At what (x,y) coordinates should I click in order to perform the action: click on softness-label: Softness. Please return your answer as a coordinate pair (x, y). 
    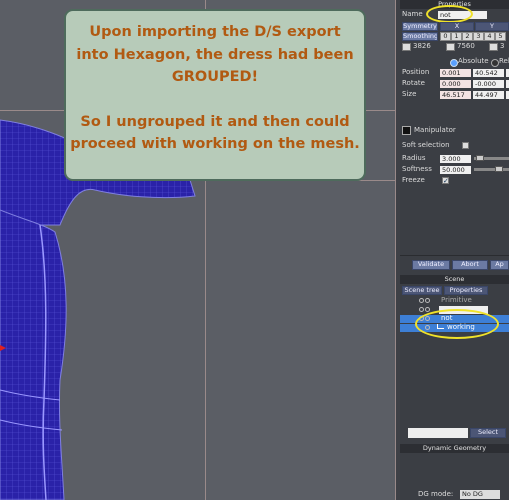
    Looking at the image, I should click on (417, 169).